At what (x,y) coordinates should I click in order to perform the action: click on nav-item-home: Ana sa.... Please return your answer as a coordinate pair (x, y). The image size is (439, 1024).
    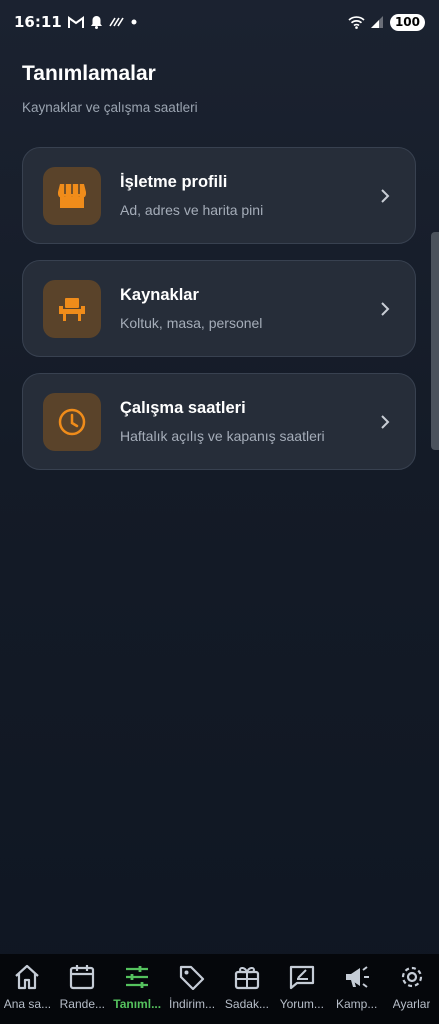
    Looking at the image, I should click on (27, 989).